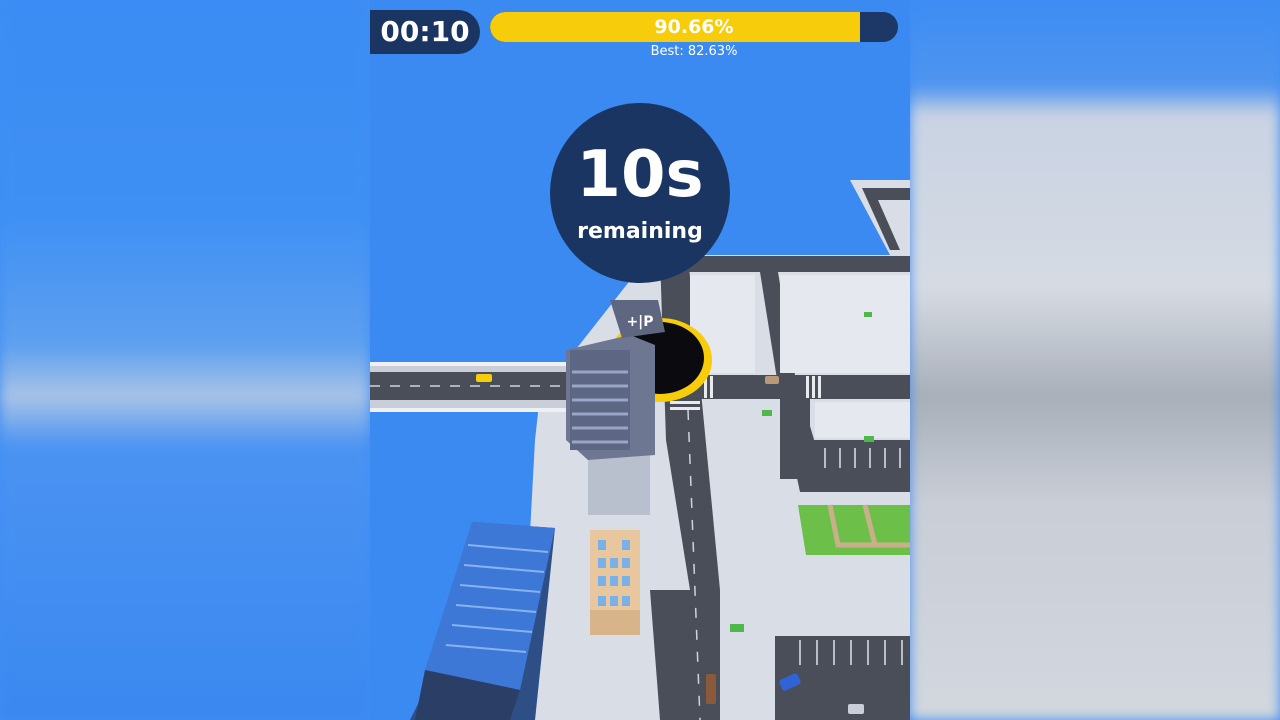 This screenshot has width=1280, height=720. What do you see at coordinates (484, 378) in the screenshot?
I see `yellow-taxi-car` at bounding box center [484, 378].